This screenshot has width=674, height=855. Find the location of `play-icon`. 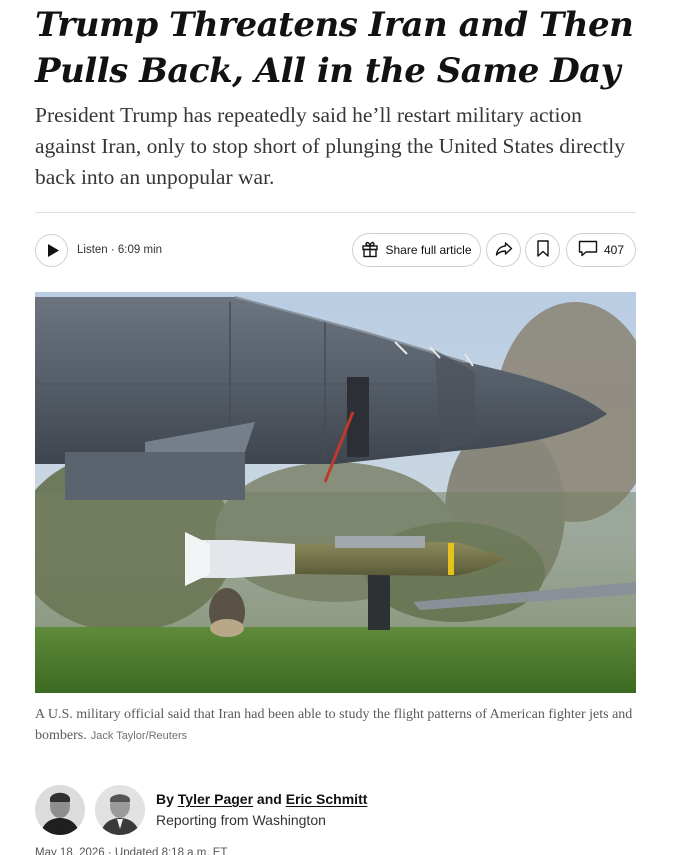

play-icon is located at coordinates (51, 250).